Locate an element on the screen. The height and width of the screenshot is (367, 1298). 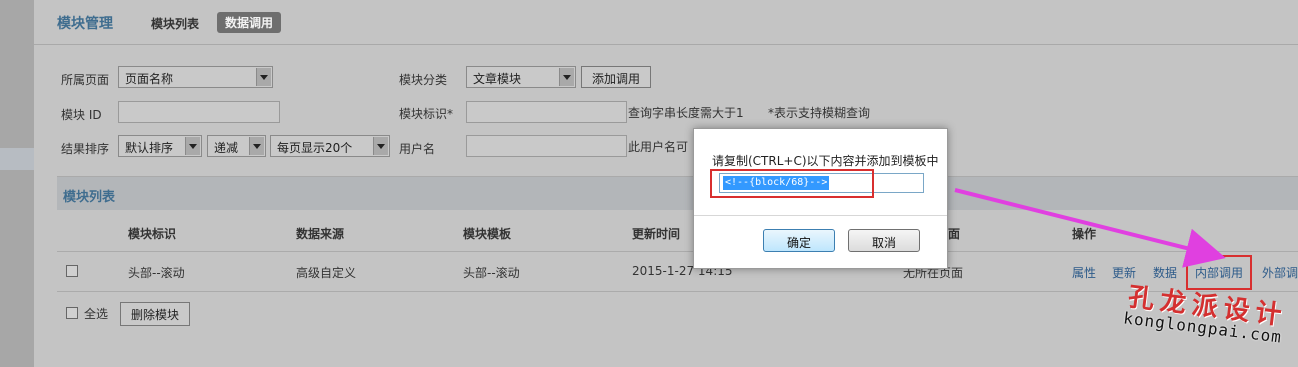
annotation-arrow is located at coordinates (1090, 228).